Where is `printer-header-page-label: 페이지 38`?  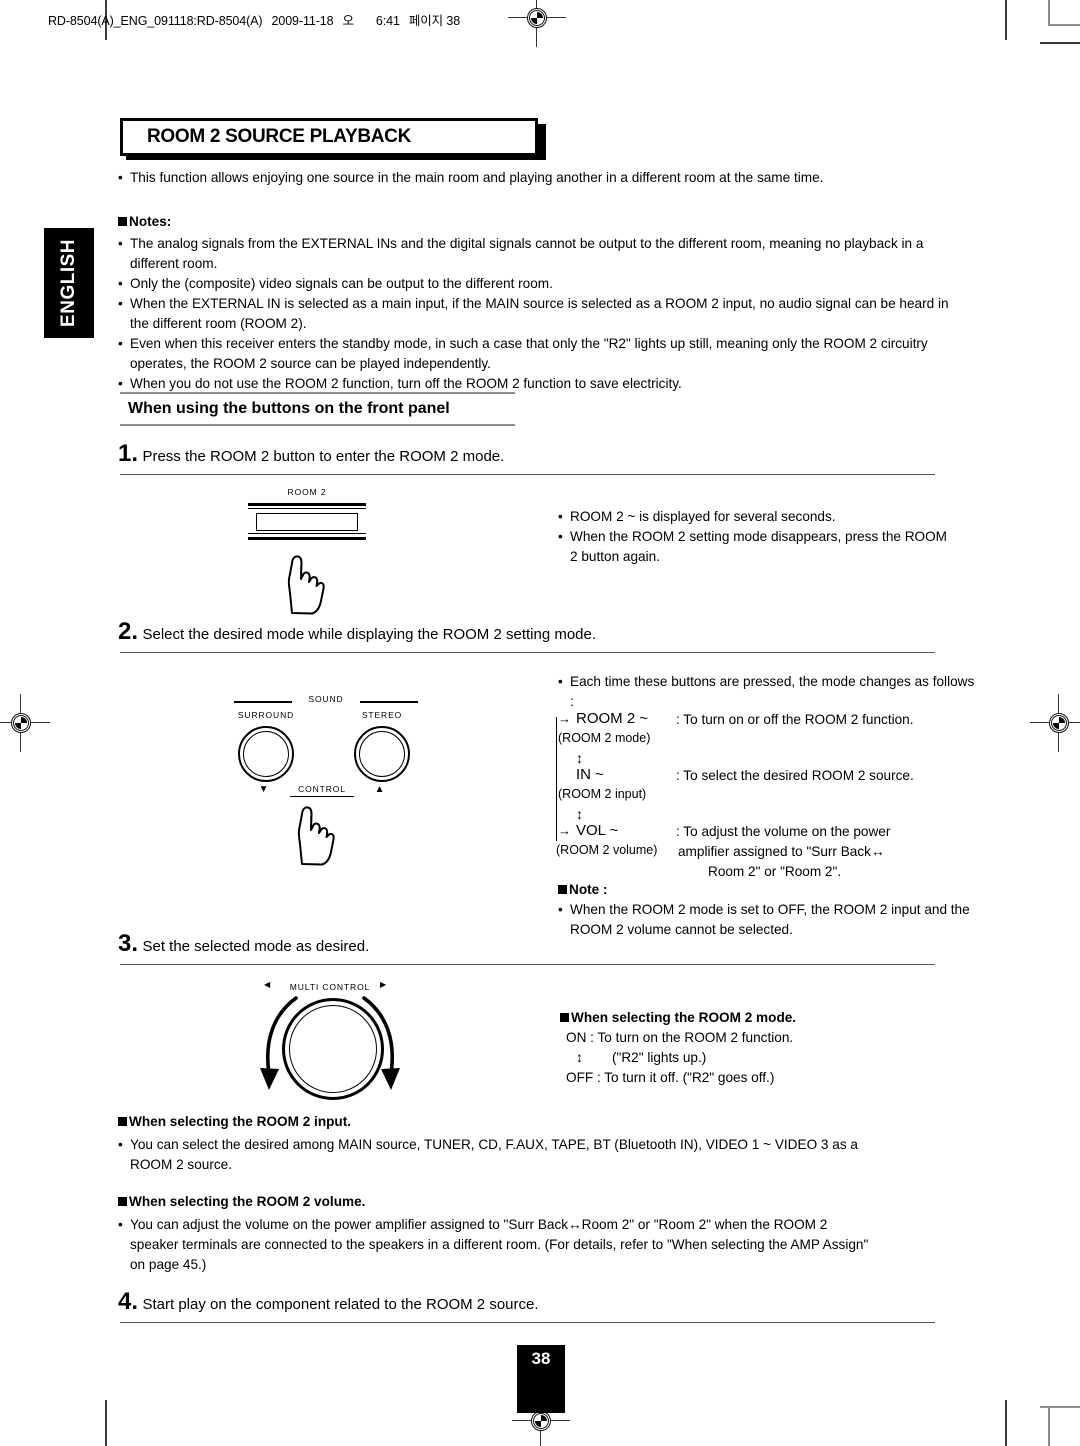 printer-header-page-label: 페이지 38 is located at coordinates (434, 21).